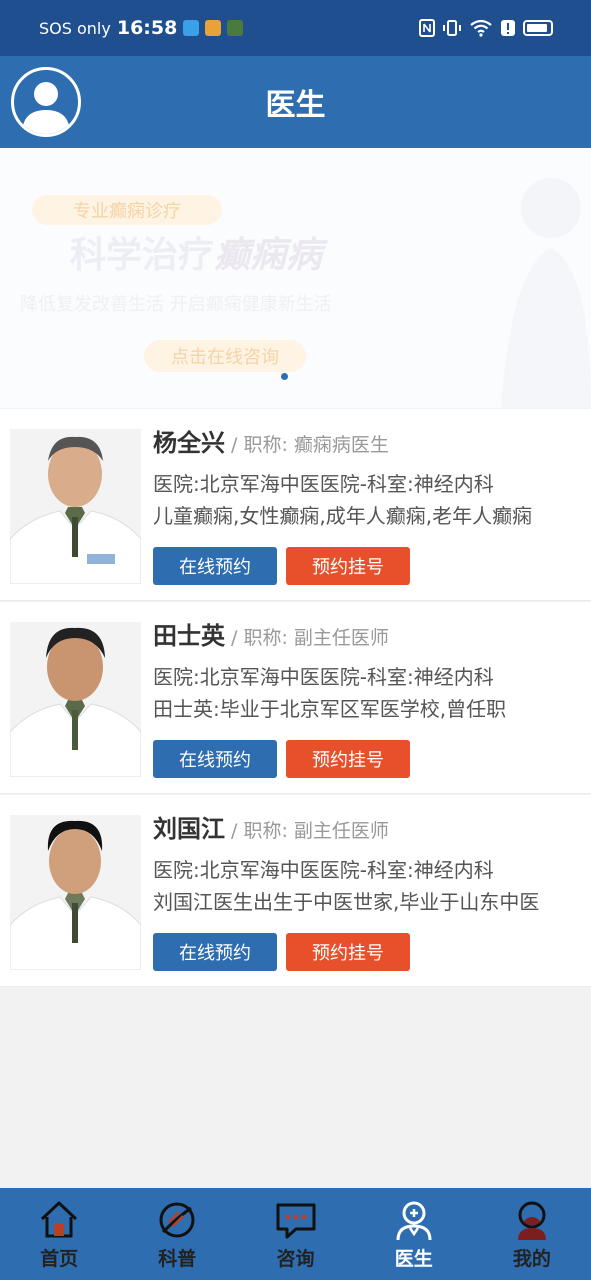 The image size is (591, 1280). What do you see at coordinates (346, 902) in the screenshot?
I see `doctor-description: 刘国江医生出生于中医世家,毕业于山东中医` at bounding box center [346, 902].